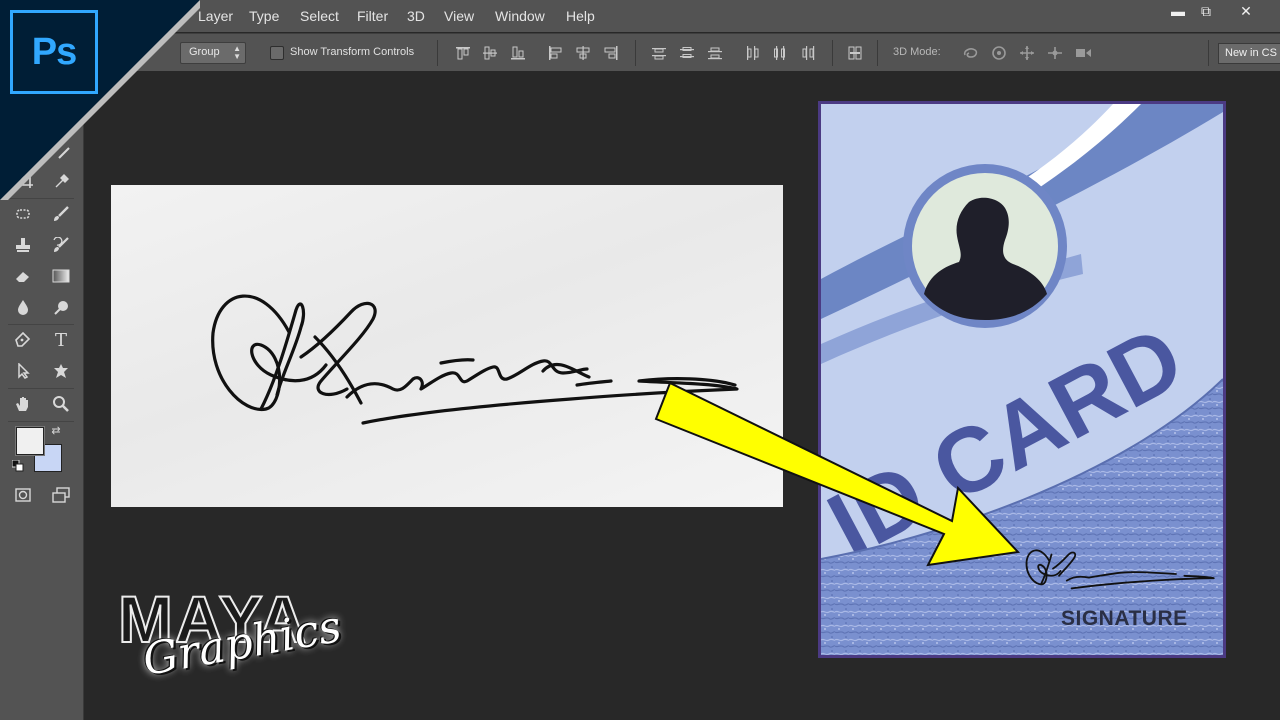  I want to click on auto-align-layers-icon, so click(855, 53).